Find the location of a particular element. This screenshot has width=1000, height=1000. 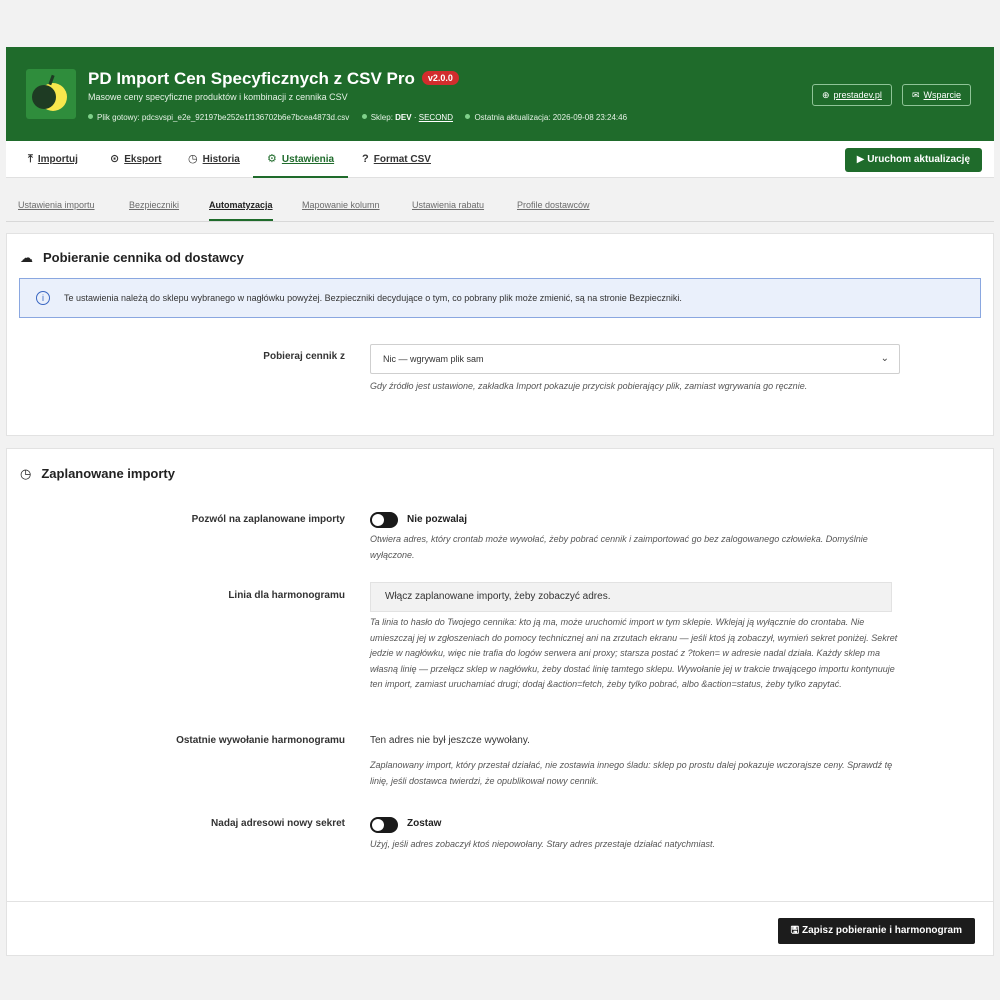

app-logo is located at coordinates (51, 94).